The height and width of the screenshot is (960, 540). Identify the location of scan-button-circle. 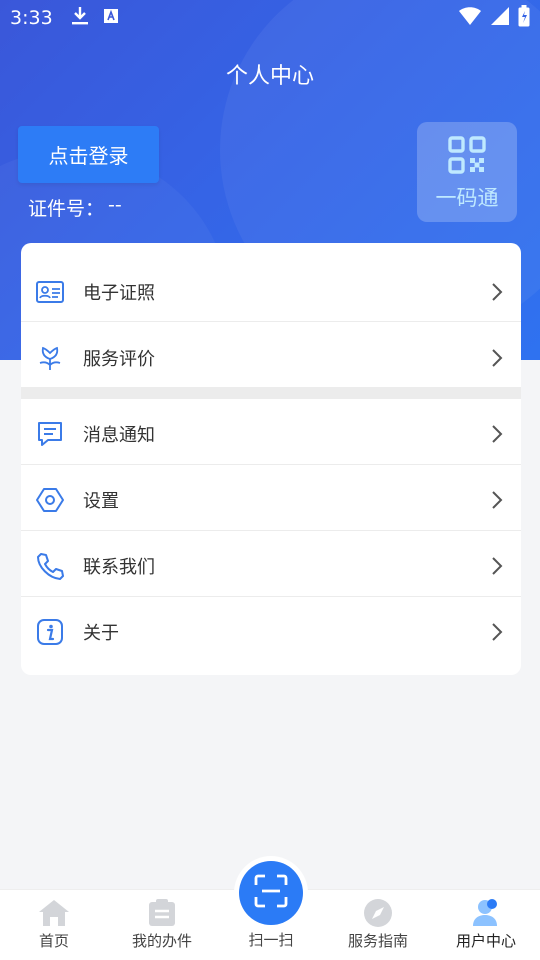
(271, 893).